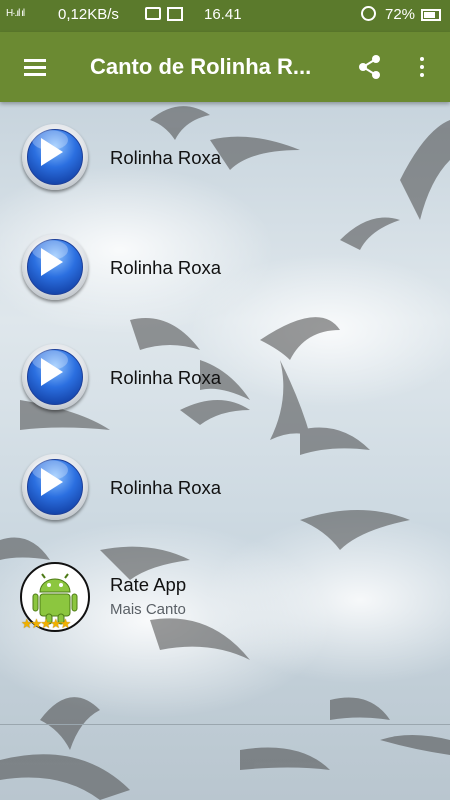 The height and width of the screenshot is (800, 450). What do you see at coordinates (370, 67) in the screenshot?
I see `share-icon` at bounding box center [370, 67].